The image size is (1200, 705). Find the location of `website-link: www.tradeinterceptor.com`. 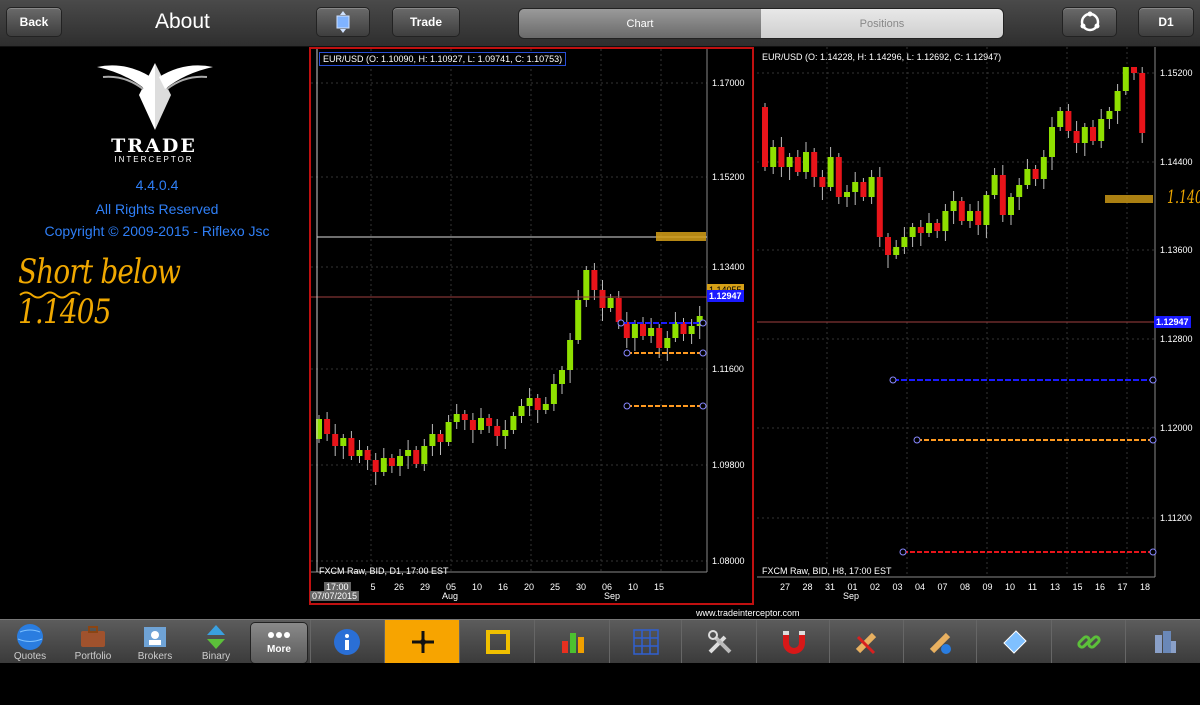

website-link: www.tradeinterceptor.com is located at coordinates (748, 613).